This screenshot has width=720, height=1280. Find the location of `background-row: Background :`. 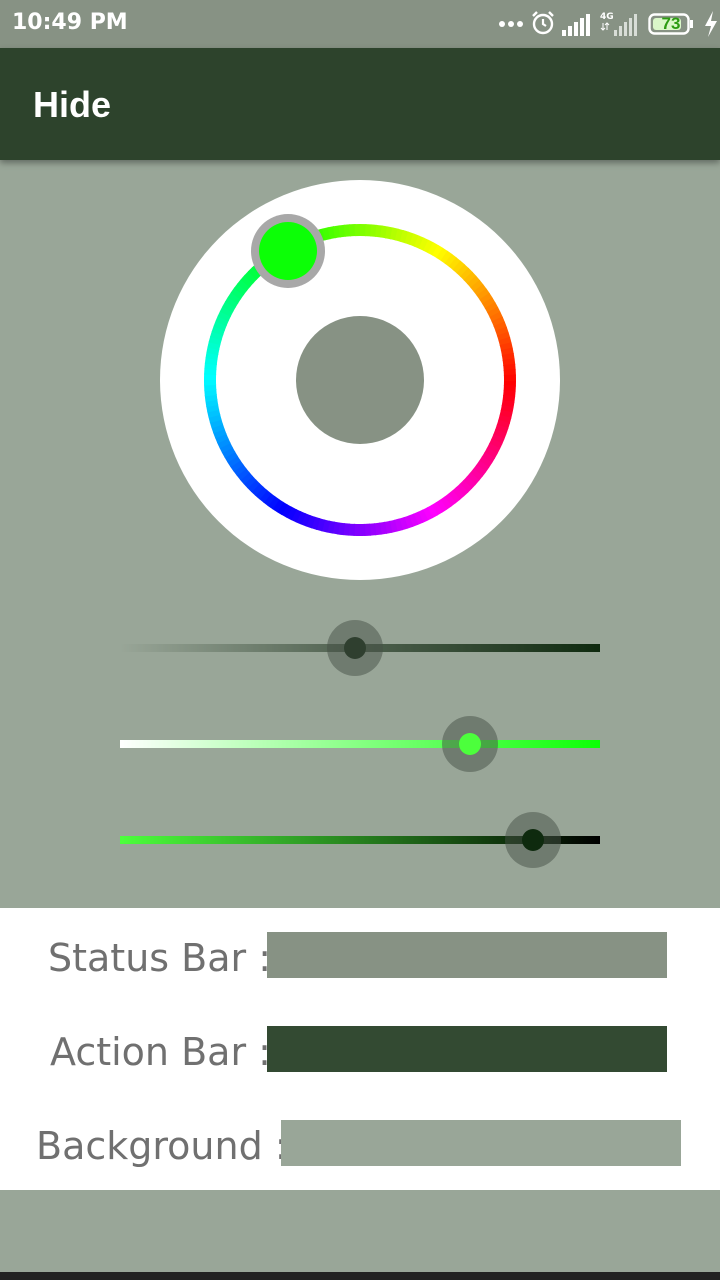

background-row: Background : is located at coordinates (360, 1150).